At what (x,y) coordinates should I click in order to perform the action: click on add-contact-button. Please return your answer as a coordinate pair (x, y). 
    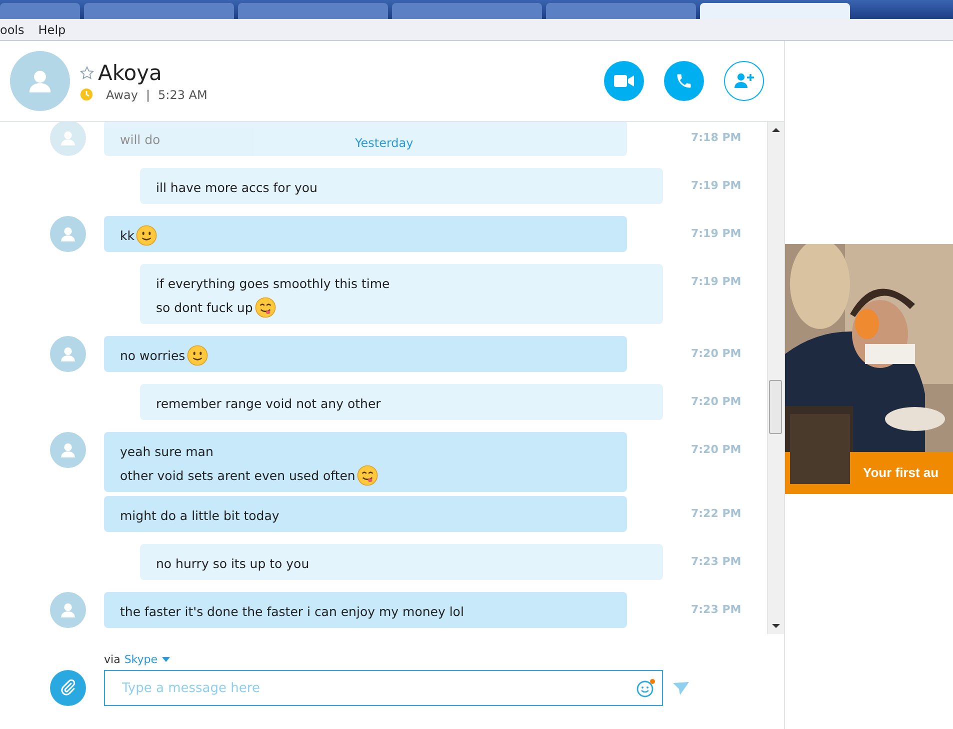
    Looking at the image, I should click on (744, 81).